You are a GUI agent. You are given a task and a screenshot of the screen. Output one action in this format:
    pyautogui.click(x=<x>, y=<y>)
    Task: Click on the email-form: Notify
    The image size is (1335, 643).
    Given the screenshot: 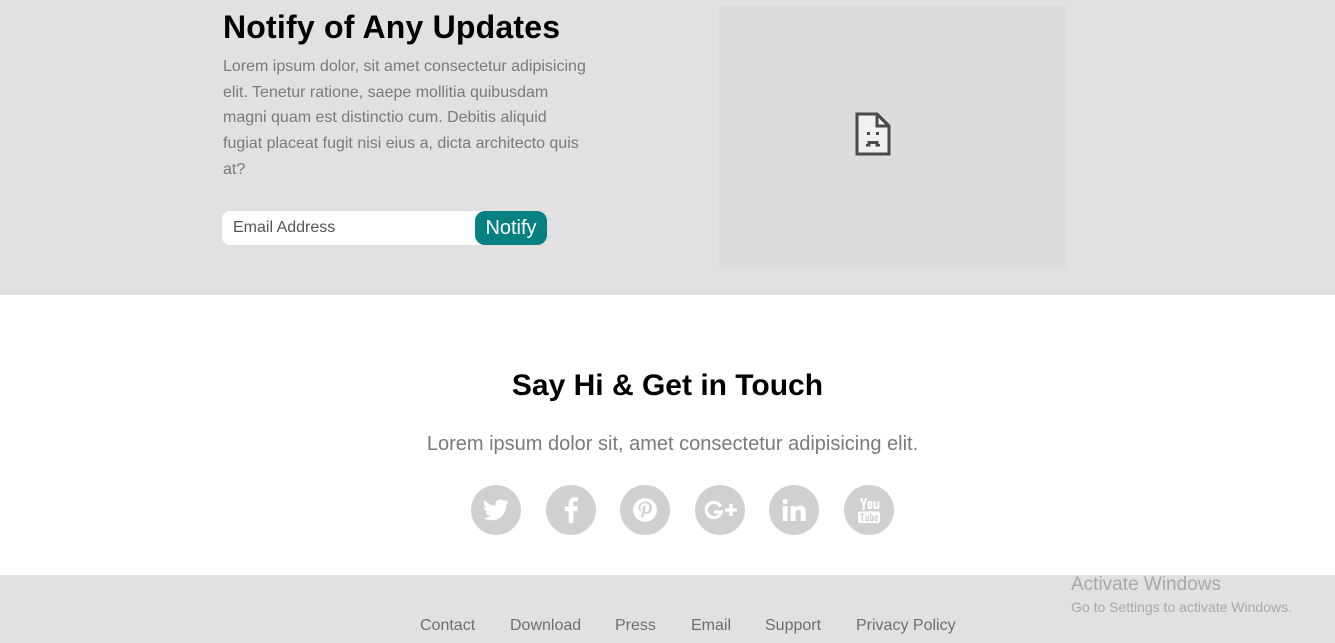 What is the action you would take?
    pyautogui.click(x=385, y=228)
    